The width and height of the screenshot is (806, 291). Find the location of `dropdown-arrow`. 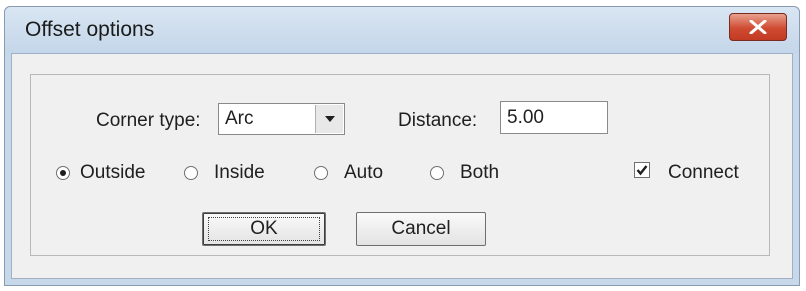

dropdown-arrow is located at coordinates (329, 119).